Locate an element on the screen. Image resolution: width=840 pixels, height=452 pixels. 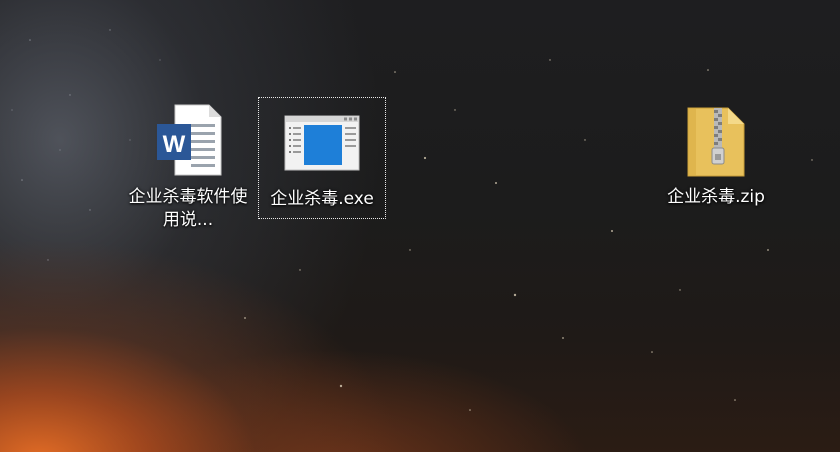
desktop-icon-label: 企业杀毒.zip is located at coordinates (716, 197).